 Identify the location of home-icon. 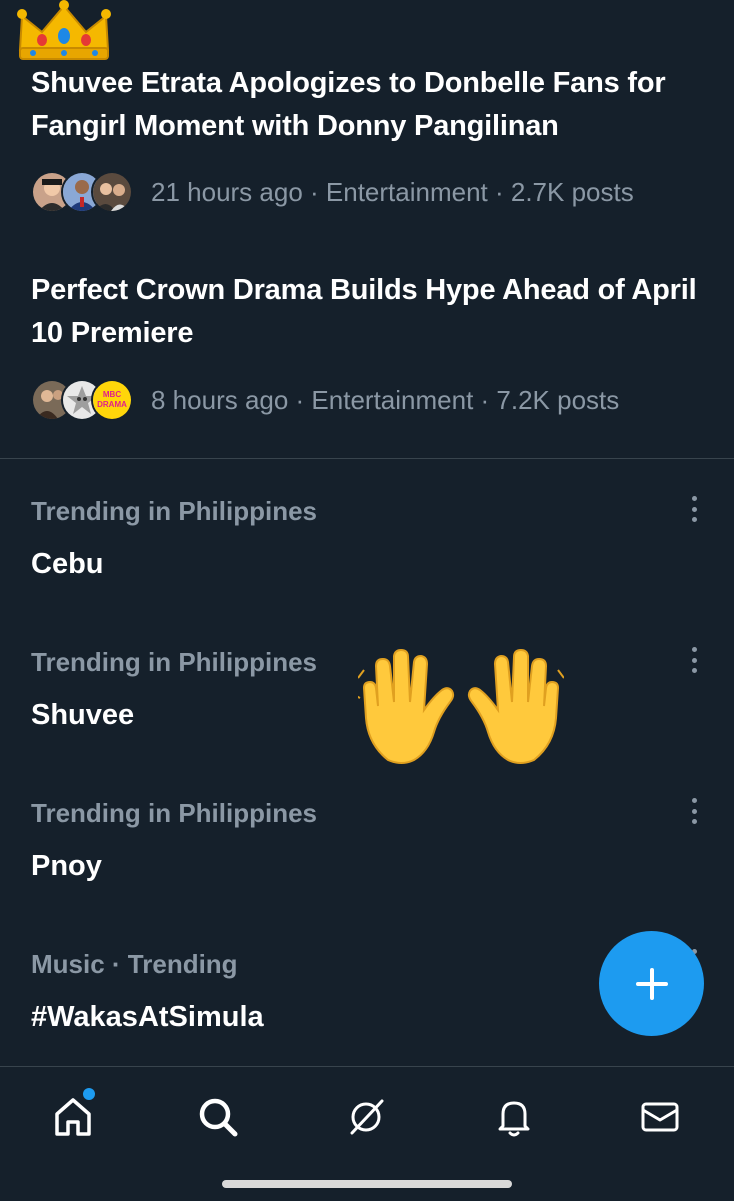
(73, 1117).